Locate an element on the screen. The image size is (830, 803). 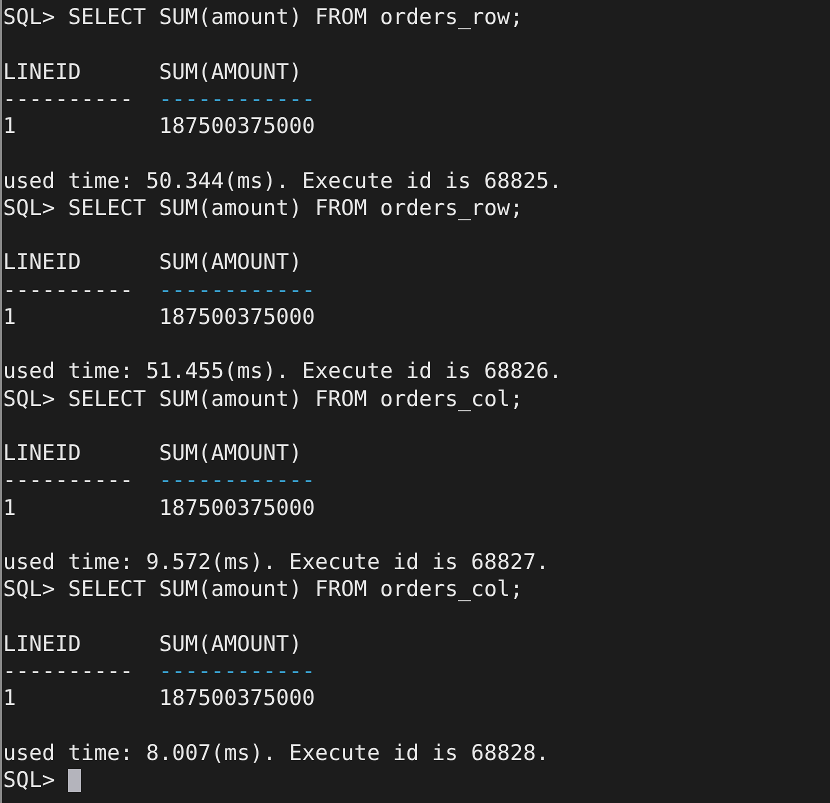
status-message: used time: 50.344(ms). Execute id is 68825. is located at coordinates (282, 181).